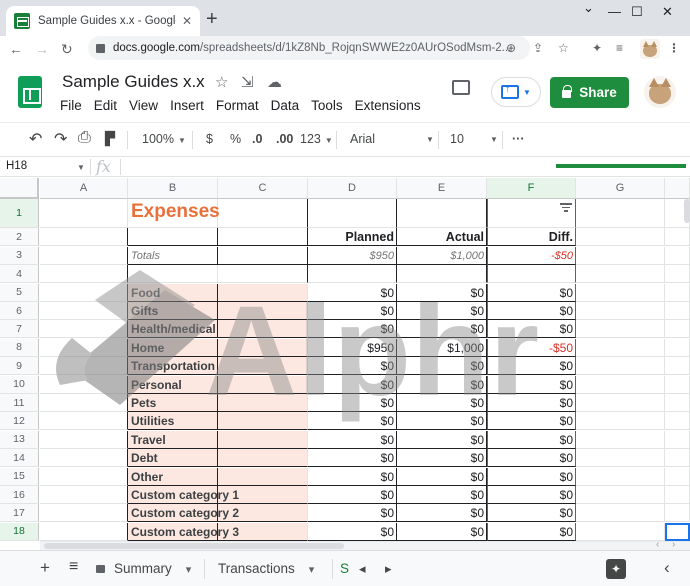 This screenshot has height=586, width=690. I want to click on row-header-10: 10, so click(19, 384).